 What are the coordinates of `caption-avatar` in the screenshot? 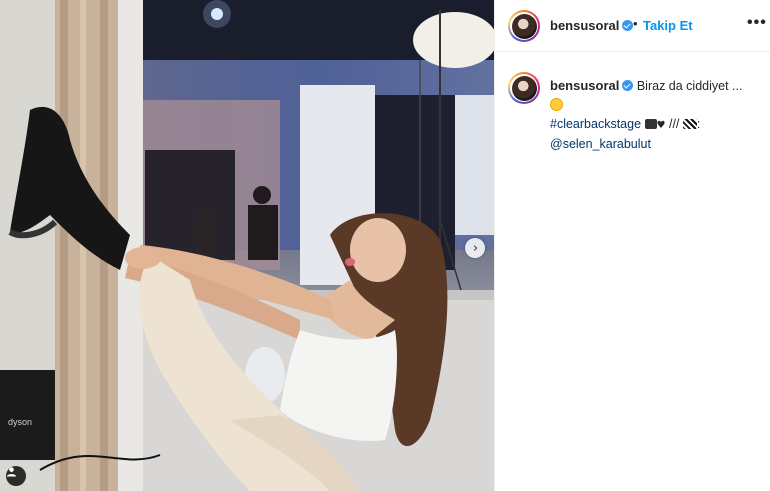 It's located at (524, 88).